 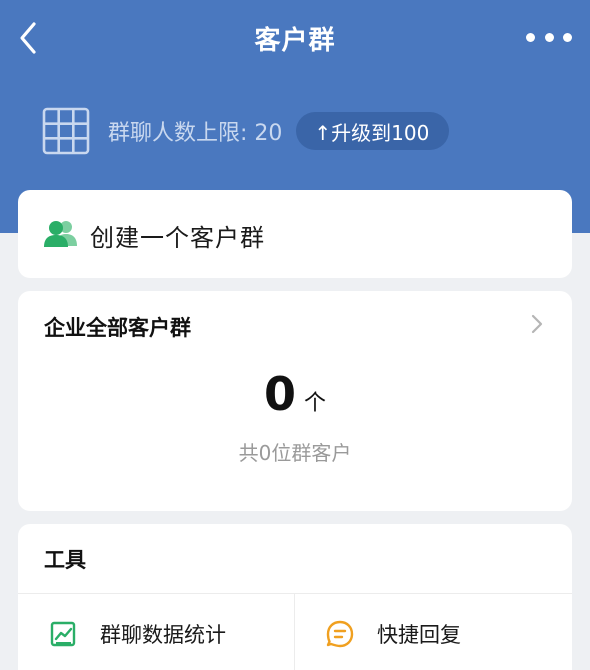 I want to click on chart-icon, so click(x=63, y=634).